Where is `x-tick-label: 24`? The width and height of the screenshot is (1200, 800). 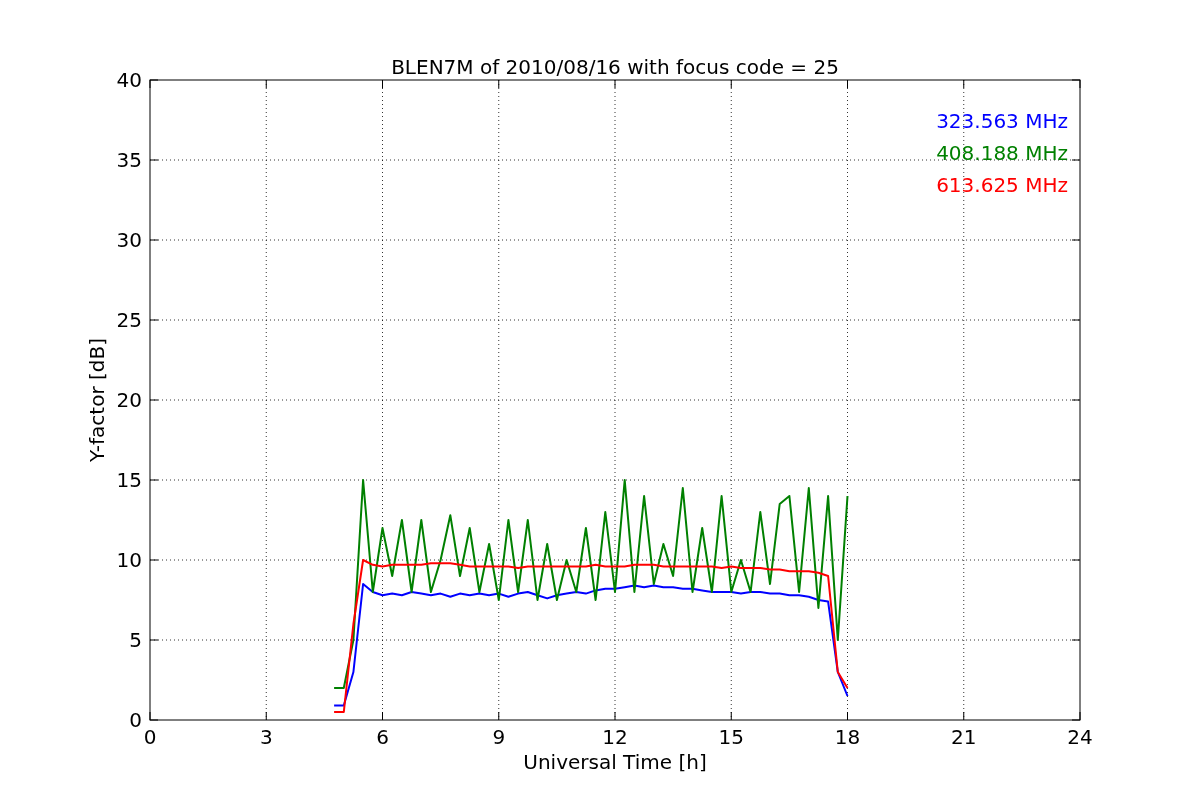
x-tick-label: 24 is located at coordinates (1080, 737).